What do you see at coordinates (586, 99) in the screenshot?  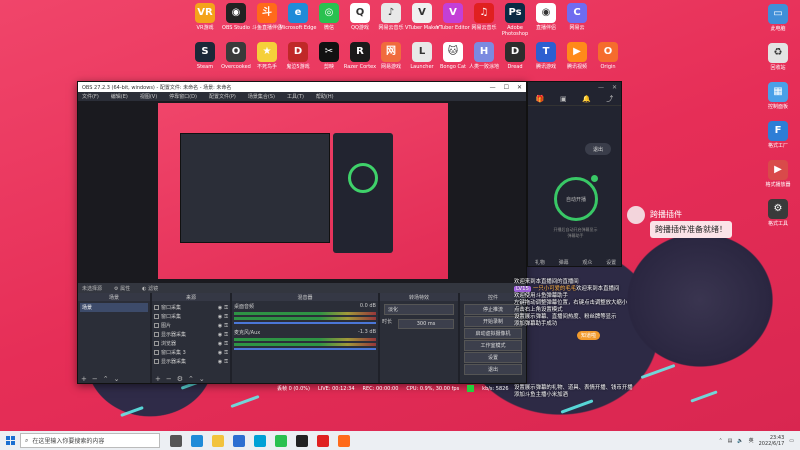 I see `bell-icon: 🔔` at bounding box center [586, 99].